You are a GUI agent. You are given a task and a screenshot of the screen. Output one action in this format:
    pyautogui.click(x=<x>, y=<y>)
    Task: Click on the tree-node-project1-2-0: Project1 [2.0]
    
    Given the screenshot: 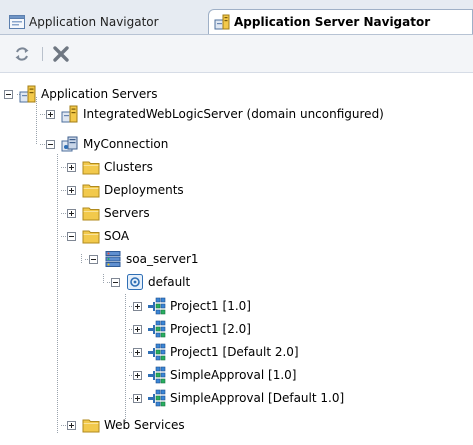 What is the action you would take?
    pyautogui.click(x=192, y=329)
    